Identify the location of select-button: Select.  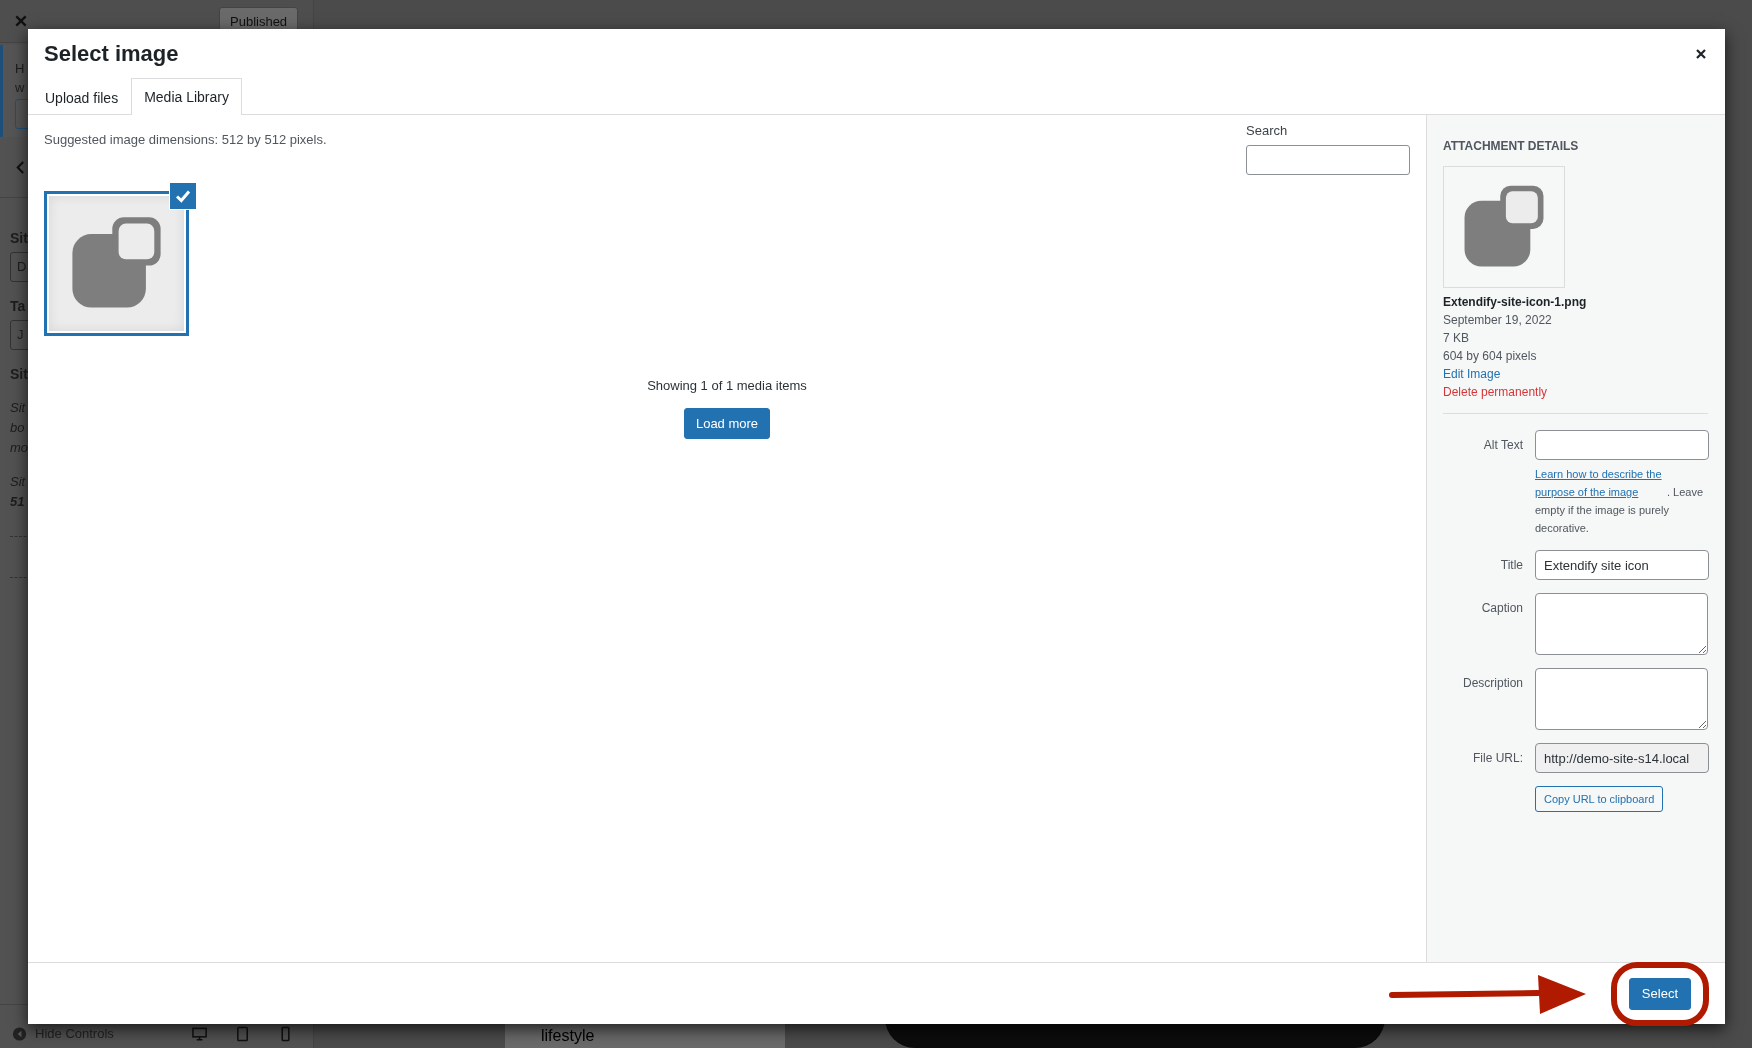
(1659, 993).